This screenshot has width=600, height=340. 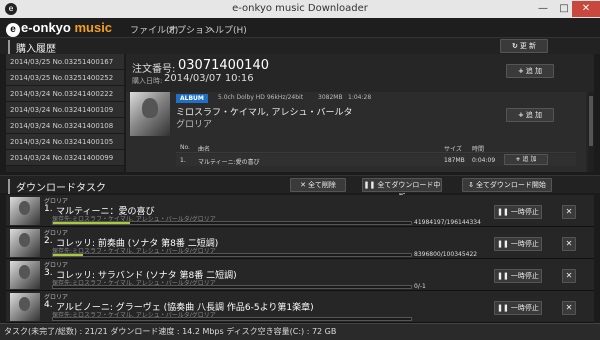 What do you see at coordinates (32, 47) in the screenshot?
I see `purchase-history-title: 購入履歴` at bounding box center [32, 47].